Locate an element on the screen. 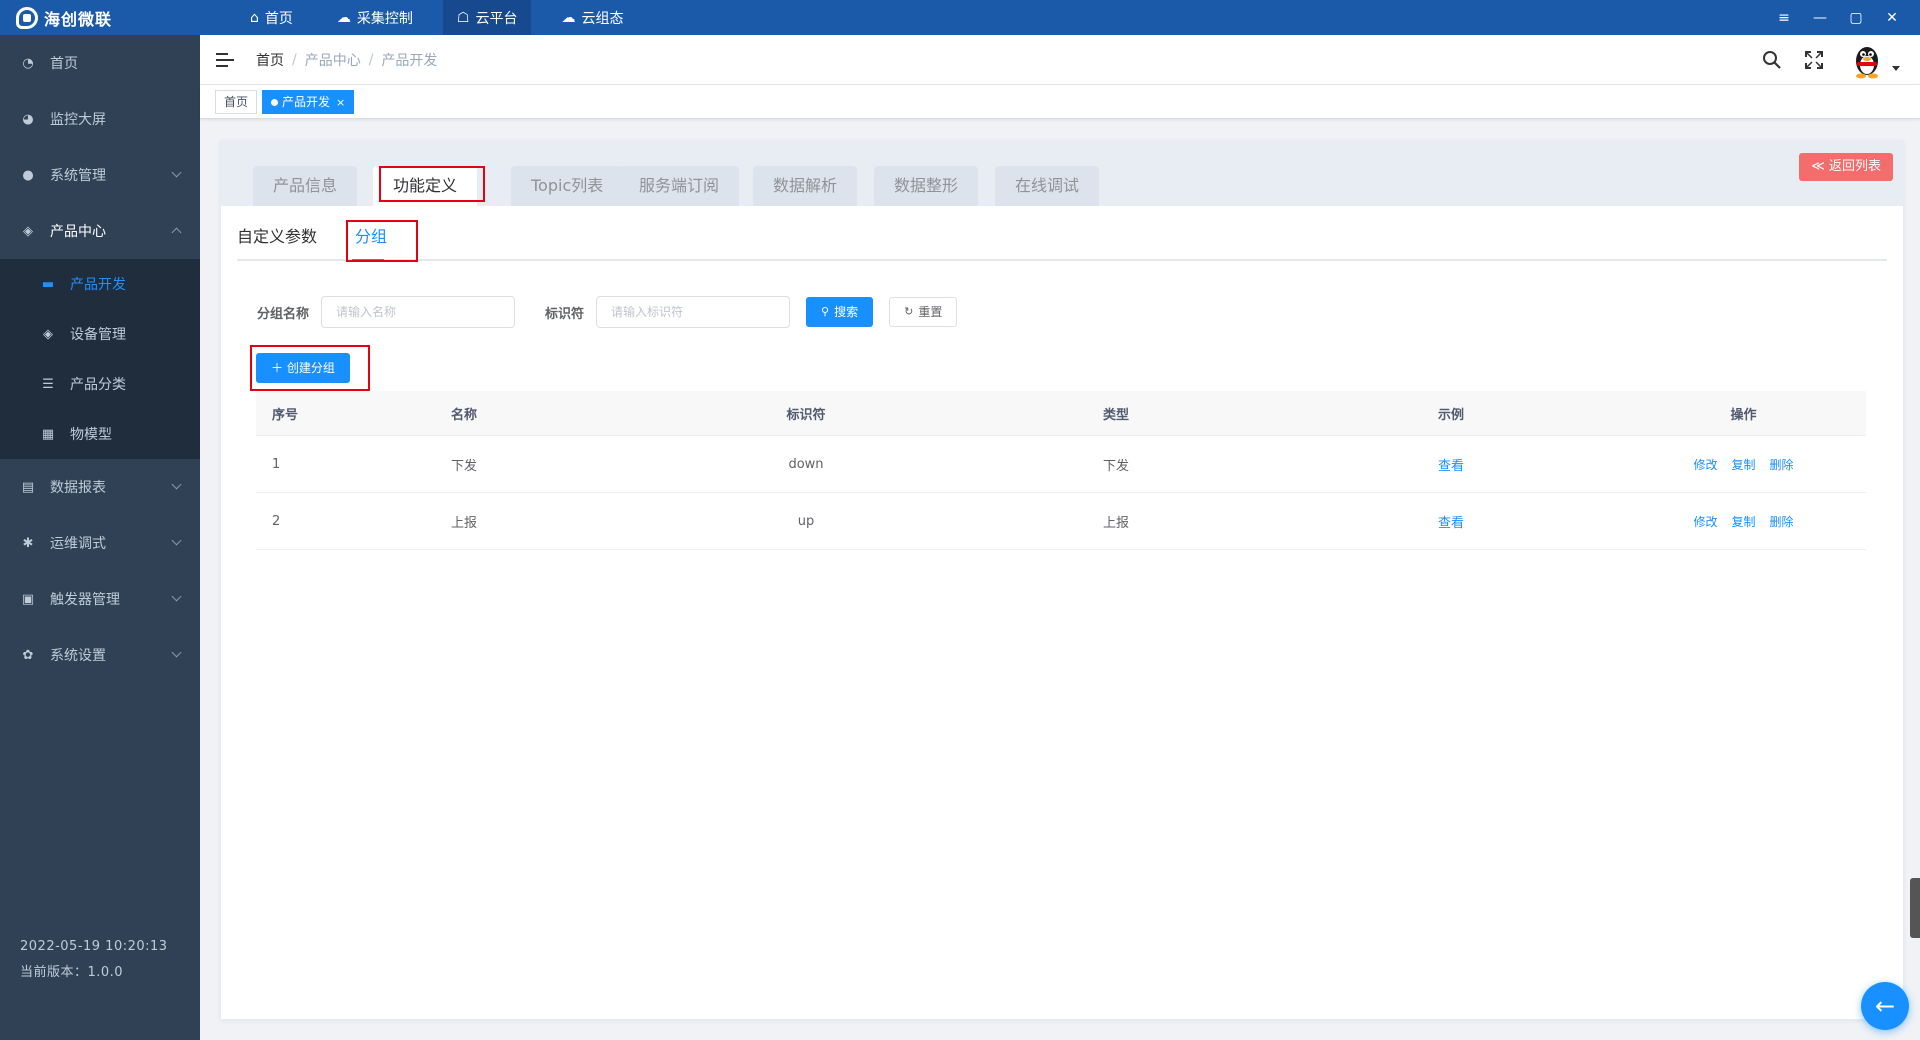 The width and height of the screenshot is (1920, 1040). maximize-icon: ▢ is located at coordinates (1856, 18).